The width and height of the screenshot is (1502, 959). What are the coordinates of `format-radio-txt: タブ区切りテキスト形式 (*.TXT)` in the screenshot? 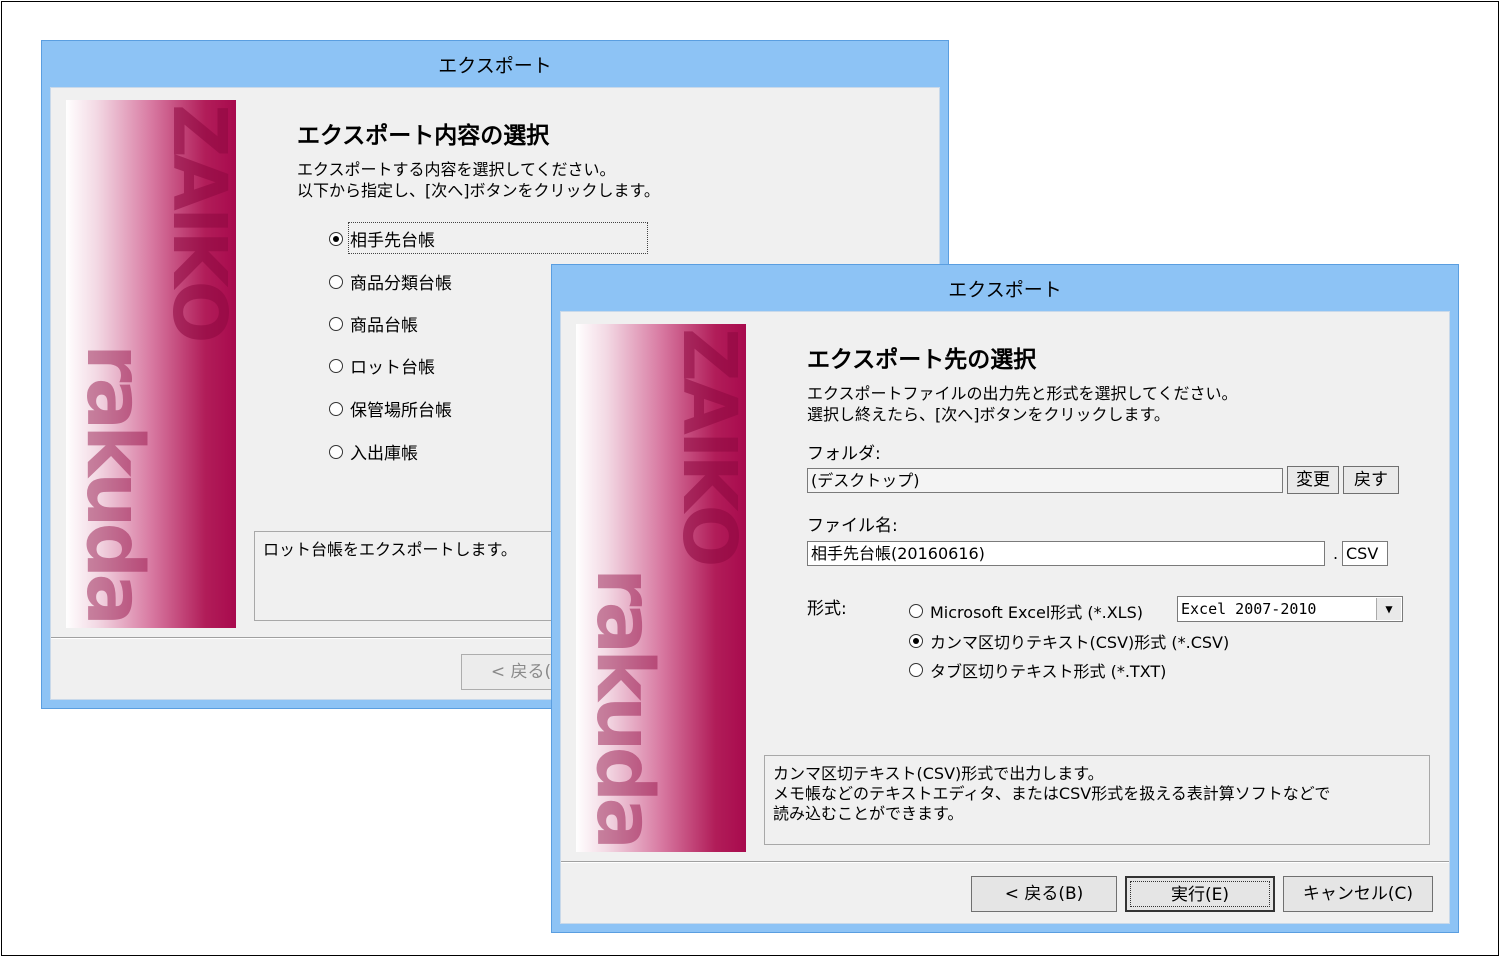 It's located at (1037, 670).